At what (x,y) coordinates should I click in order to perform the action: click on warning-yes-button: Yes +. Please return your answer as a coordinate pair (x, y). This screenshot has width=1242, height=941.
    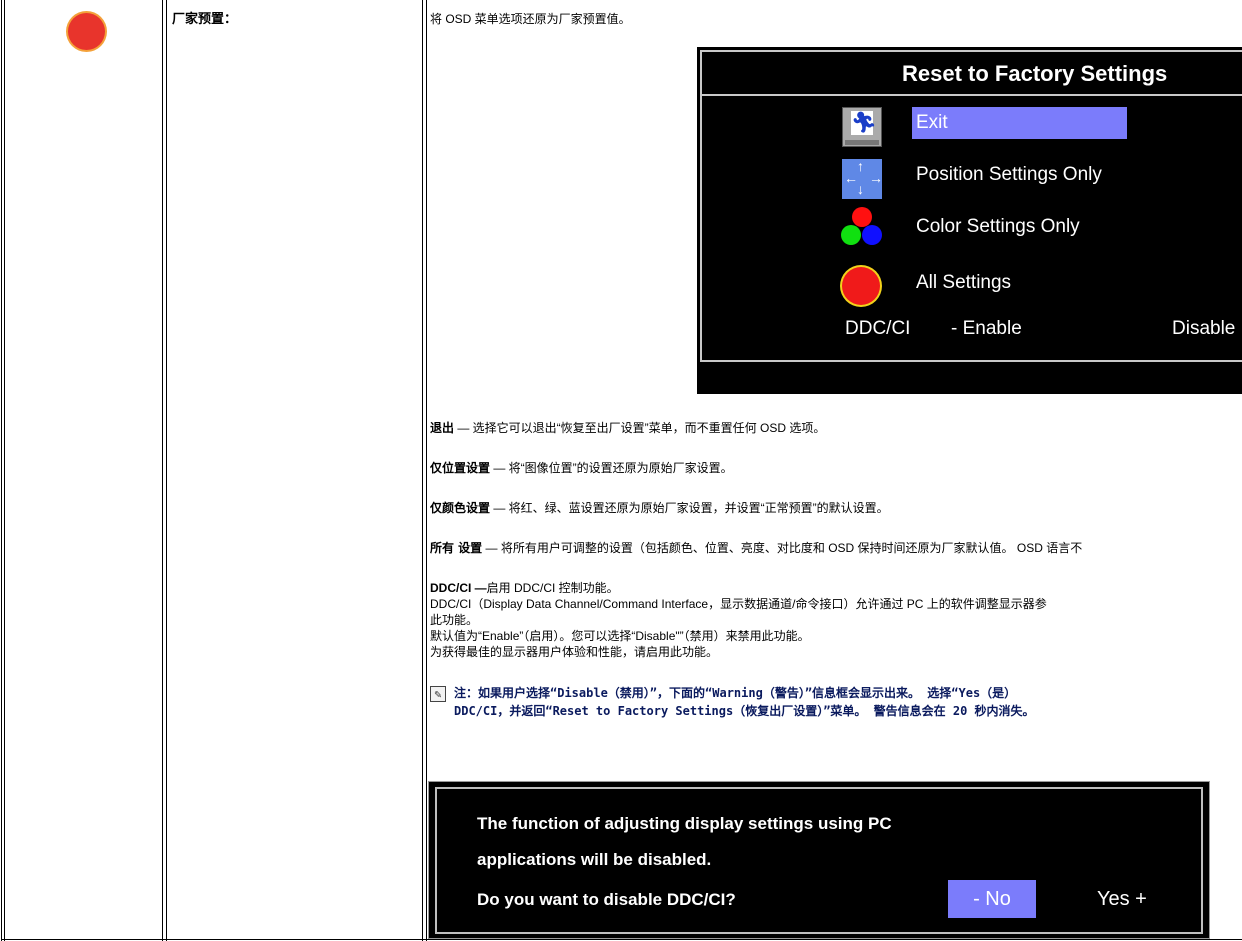
    Looking at the image, I should click on (1122, 899).